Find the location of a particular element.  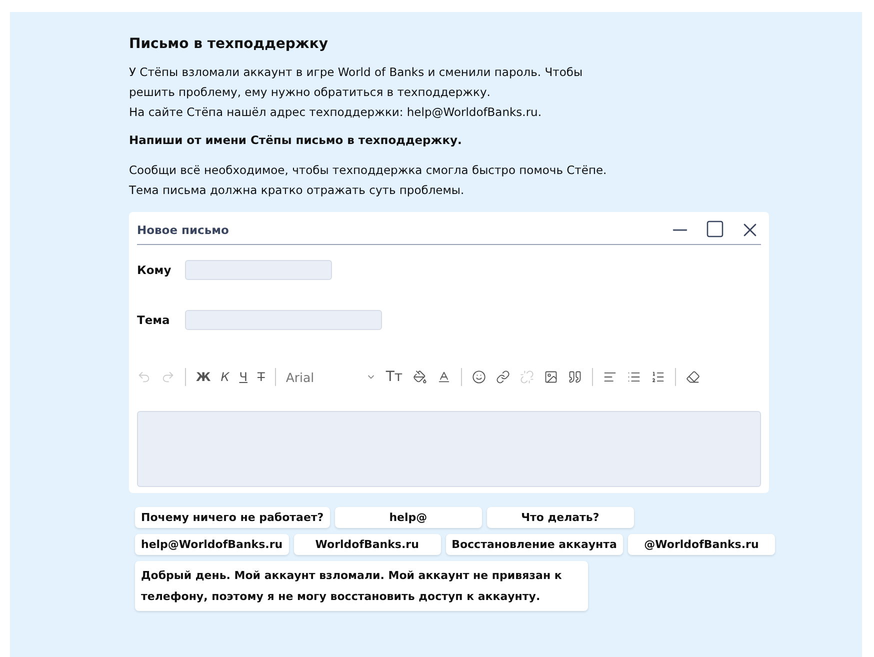

task-text: Напиши от имени Стёпы письмо в техподдержку. is located at coordinates (296, 140).